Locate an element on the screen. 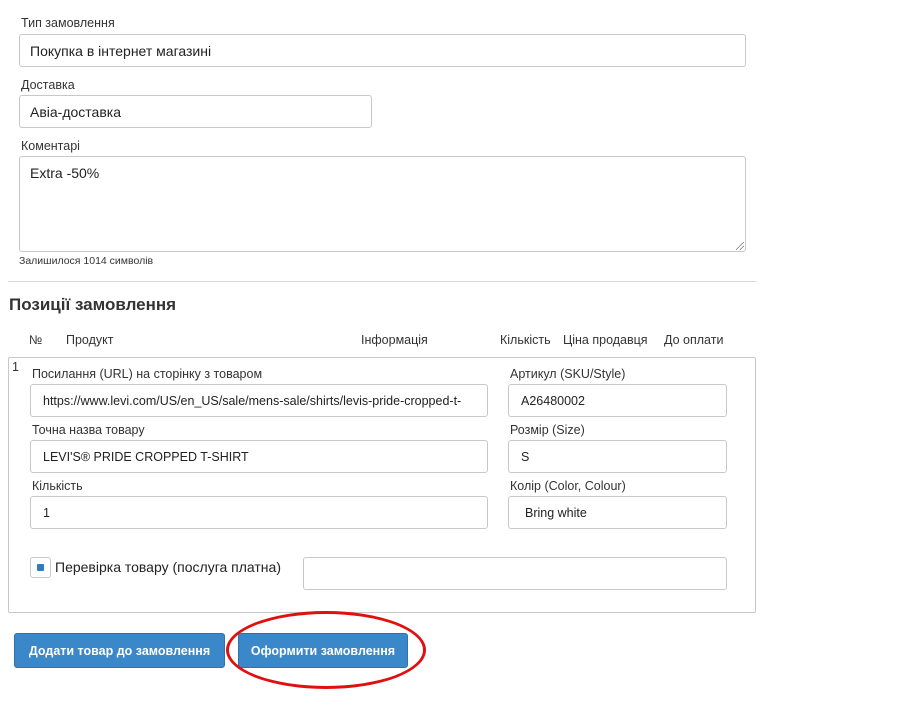  comments-label: Коментарі is located at coordinates (50, 146).